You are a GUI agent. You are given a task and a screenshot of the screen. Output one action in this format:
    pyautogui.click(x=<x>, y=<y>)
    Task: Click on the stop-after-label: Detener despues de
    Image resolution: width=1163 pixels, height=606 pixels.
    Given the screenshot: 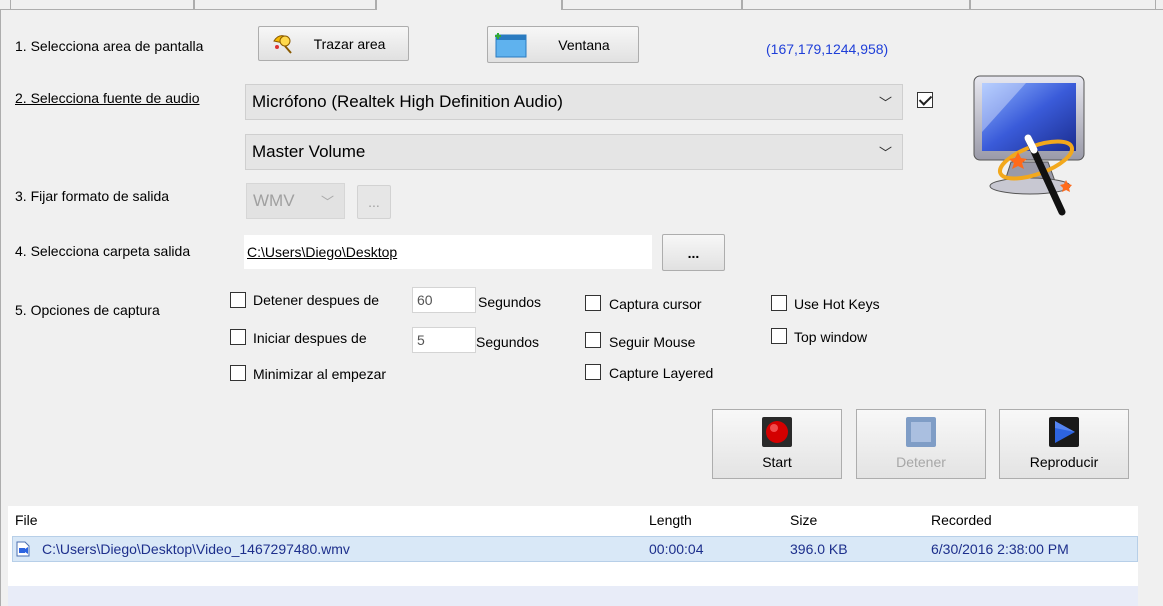 What is the action you would take?
    pyautogui.click(x=316, y=300)
    